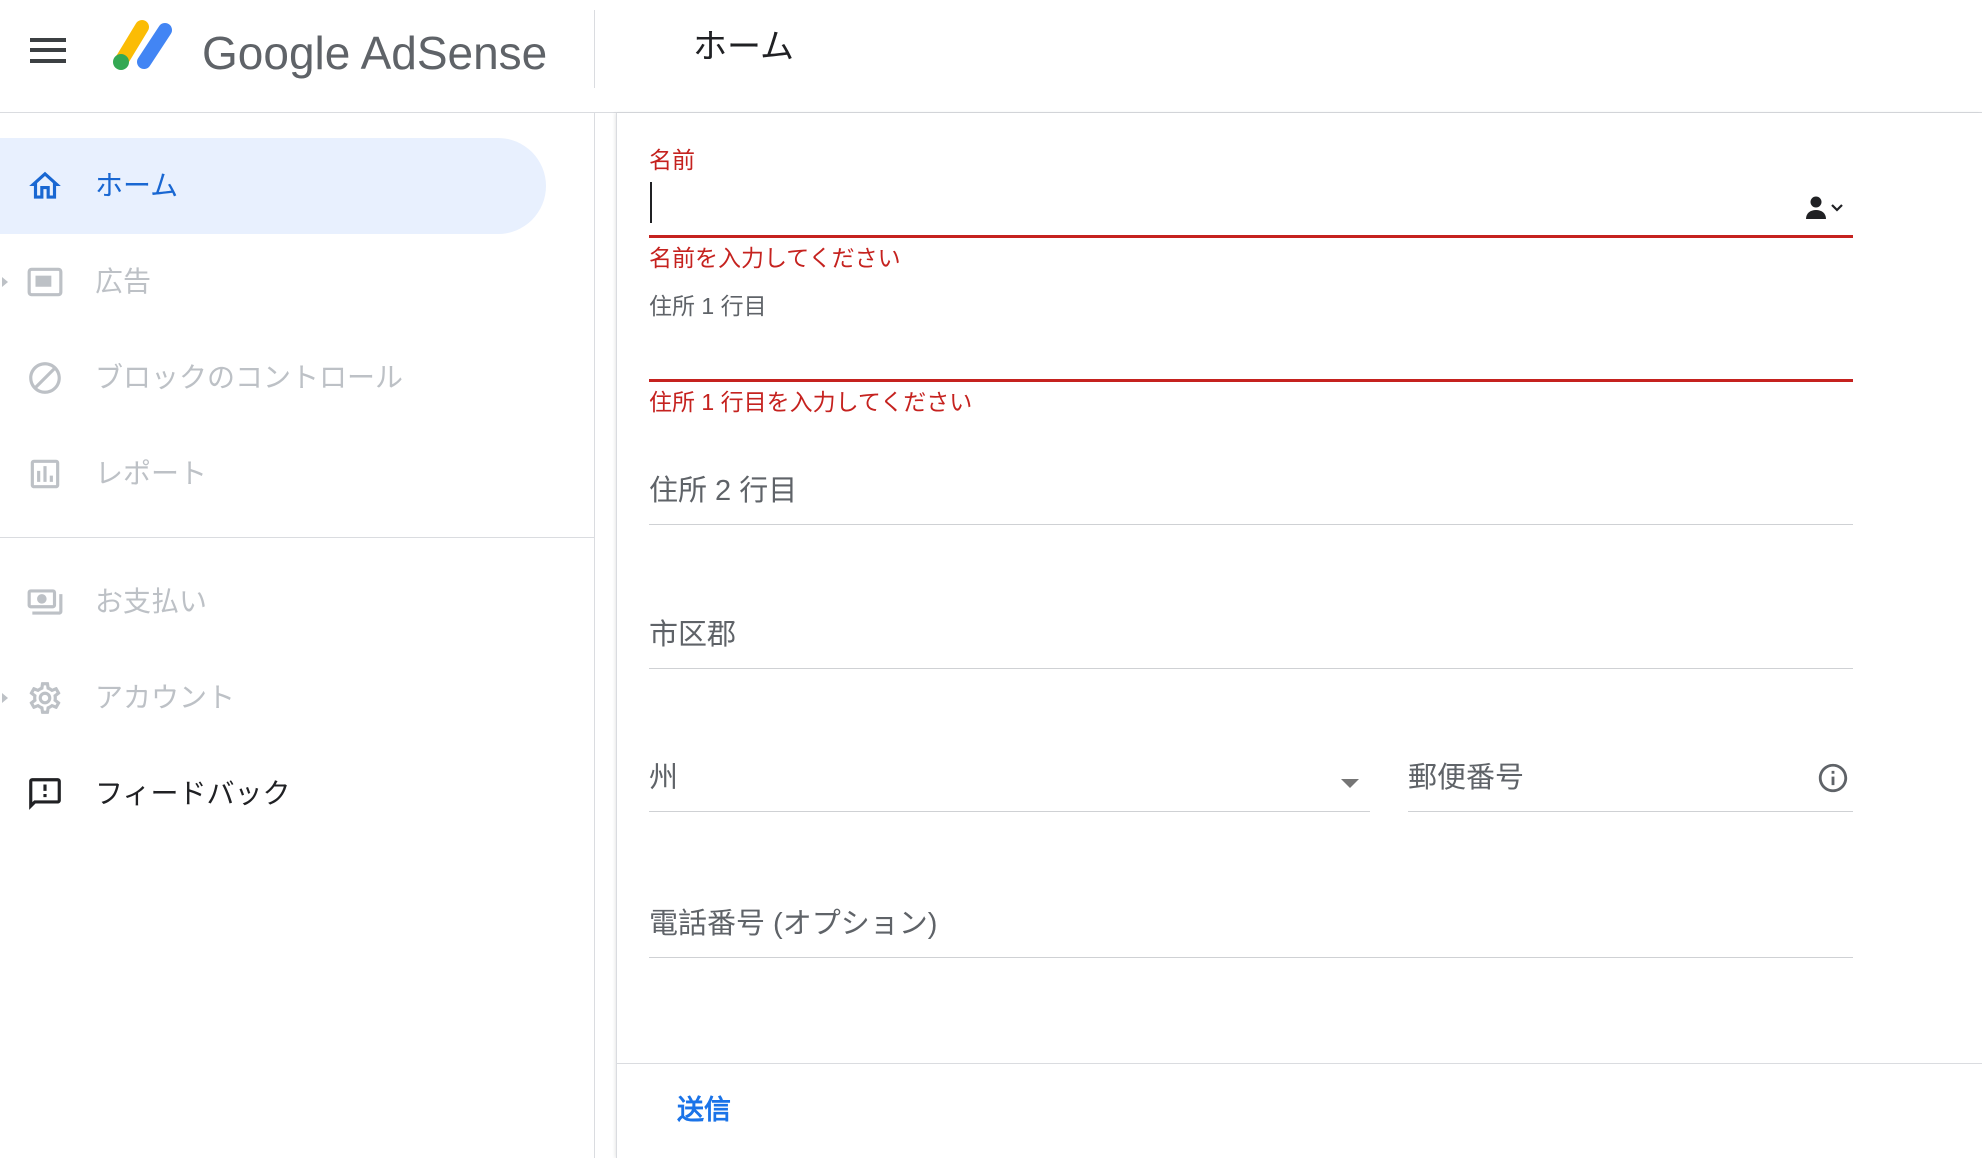 This screenshot has width=1982, height=1158. What do you see at coordinates (1251, 926) in the screenshot?
I see `phone-input` at bounding box center [1251, 926].